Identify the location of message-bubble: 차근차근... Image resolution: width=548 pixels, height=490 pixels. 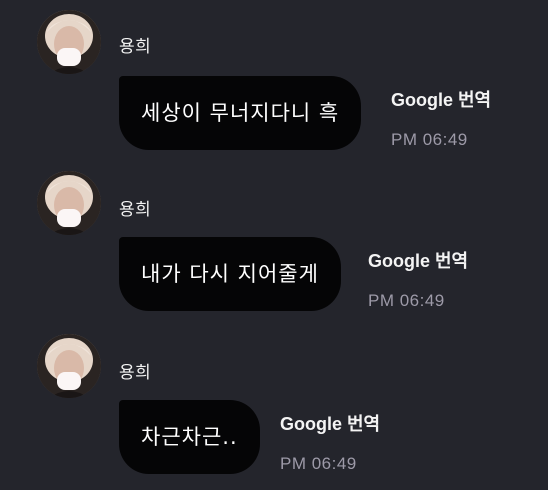
(189, 437).